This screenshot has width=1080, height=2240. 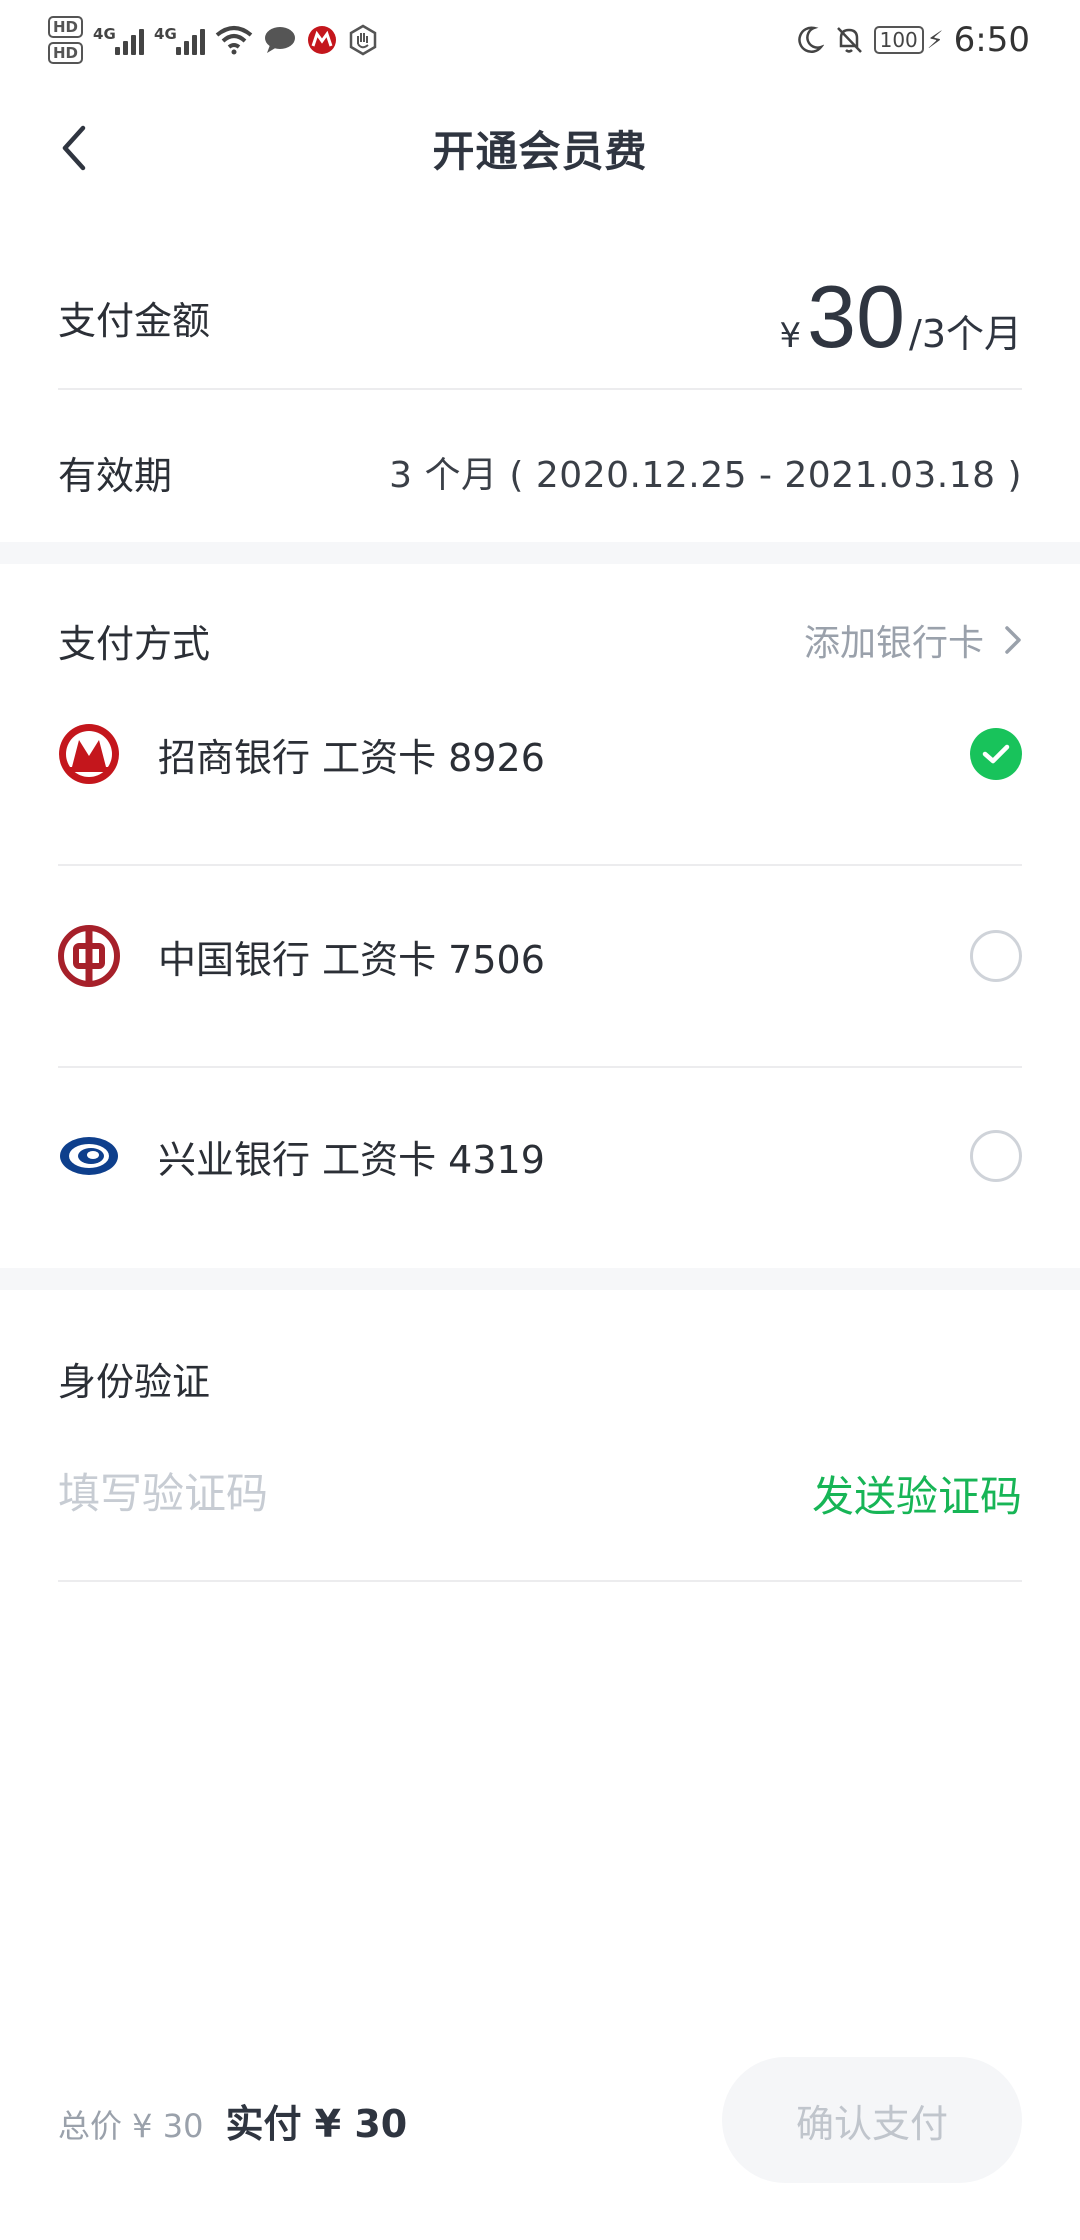 What do you see at coordinates (935, 40) in the screenshot?
I see `charging-icon: ⚡` at bounding box center [935, 40].